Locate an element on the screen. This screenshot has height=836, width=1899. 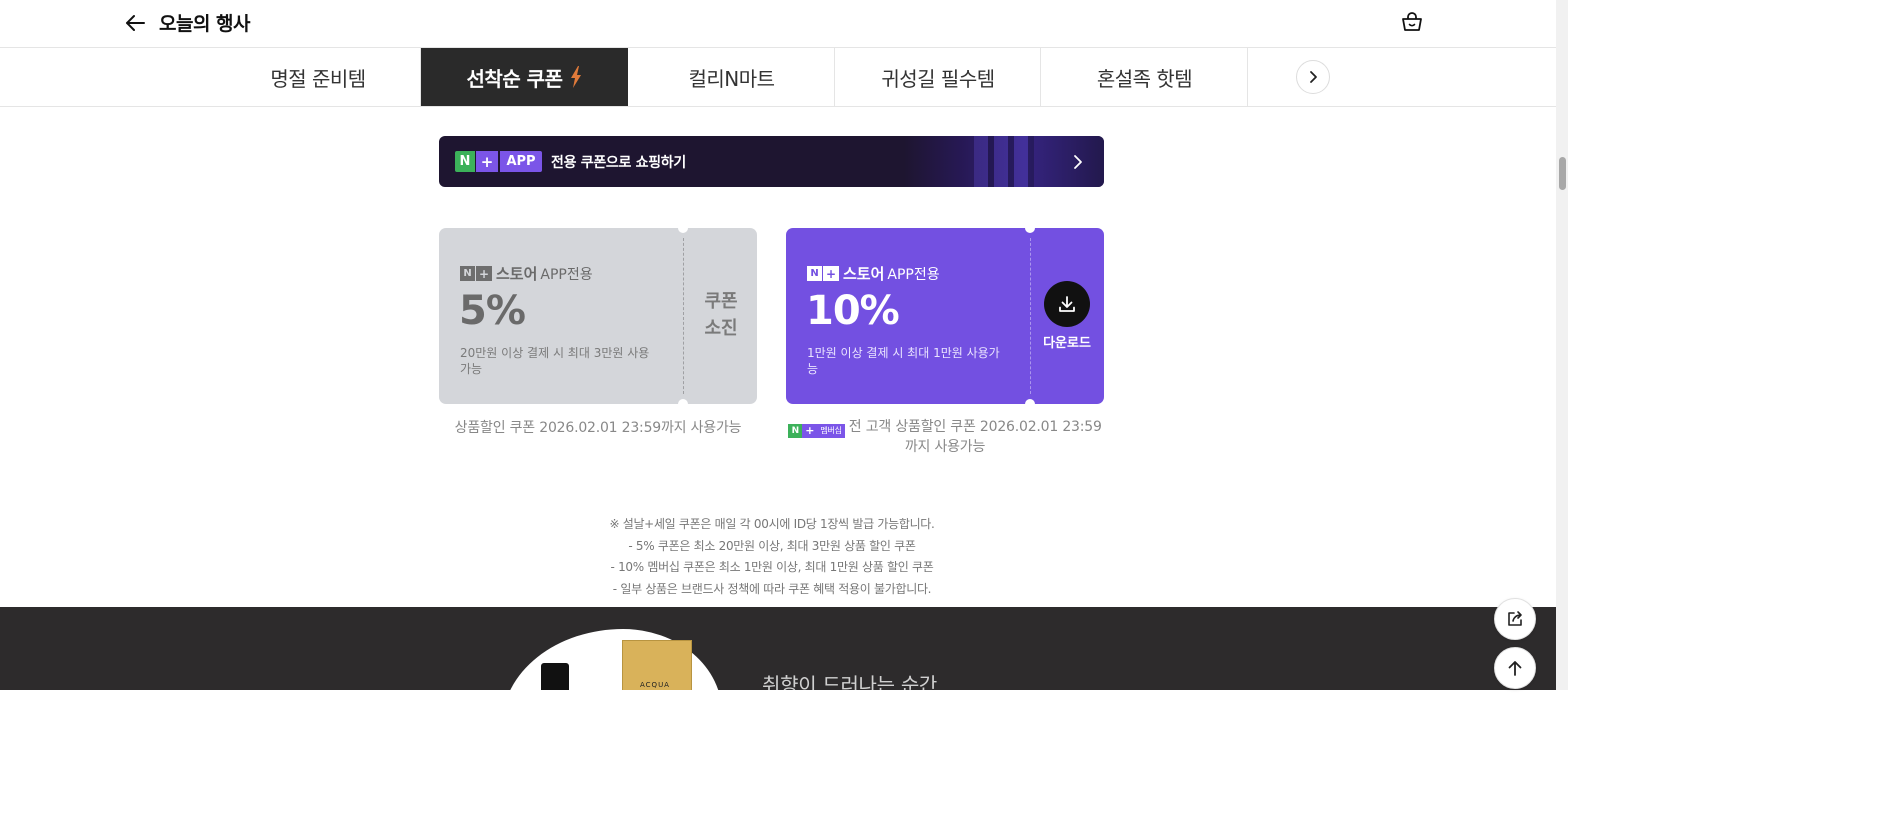
tab-first-come-coupon: 선착순 쿠폰 is located at coordinates (524, 77).